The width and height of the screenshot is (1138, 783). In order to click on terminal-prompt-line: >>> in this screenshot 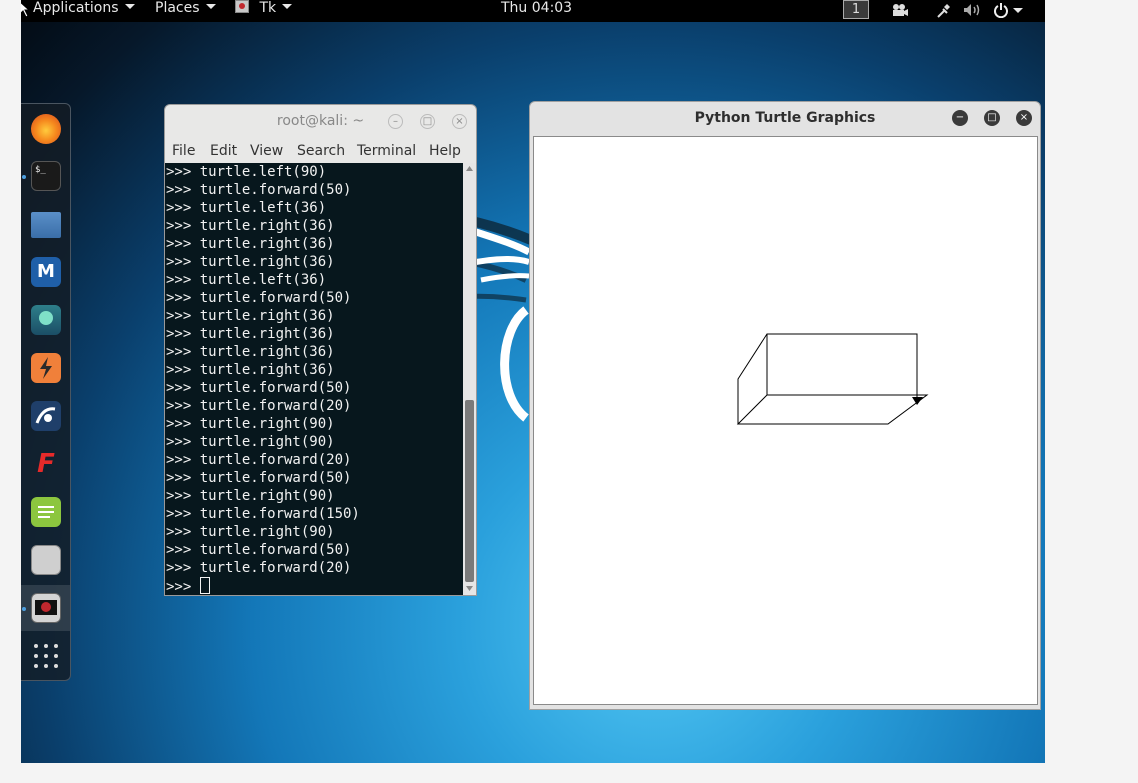, I will do `click(314, 586)`.